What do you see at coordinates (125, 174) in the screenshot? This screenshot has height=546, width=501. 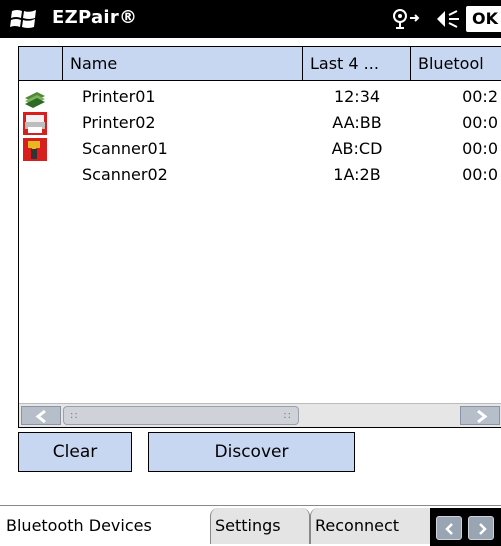 I see `device-name: Scanner02` at bounding box center [125, 174].